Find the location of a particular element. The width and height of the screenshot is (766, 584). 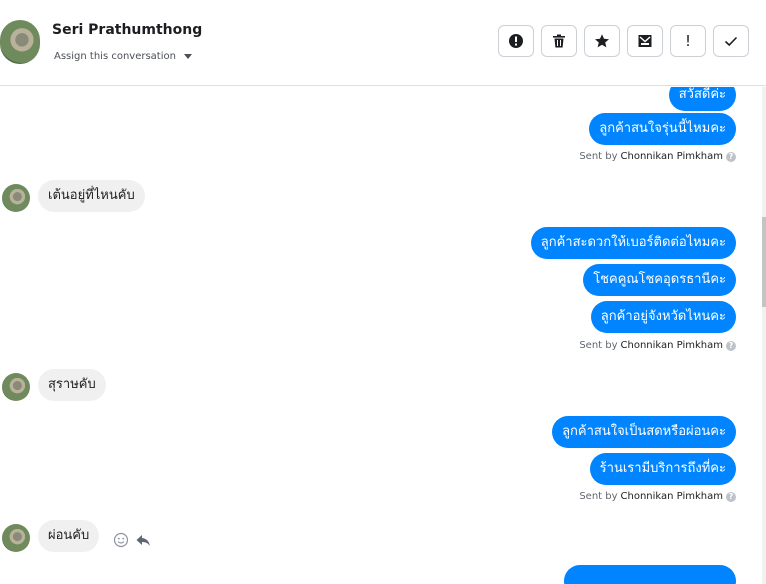

exclamation-icon: ! is located at coordinates (687, 41).